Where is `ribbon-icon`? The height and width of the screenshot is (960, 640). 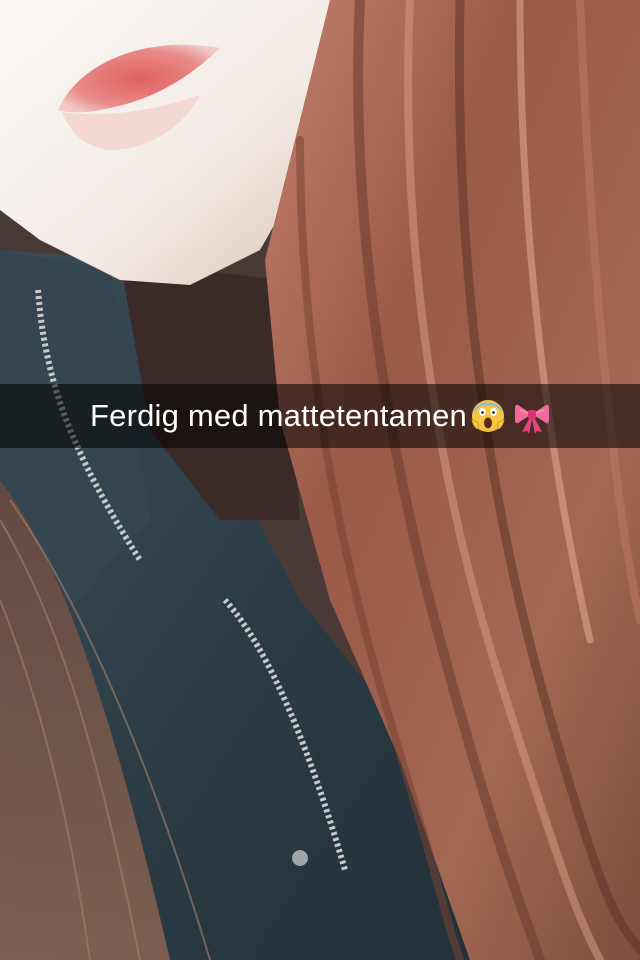 ribbon-icon is located at coordinates (532, 416).